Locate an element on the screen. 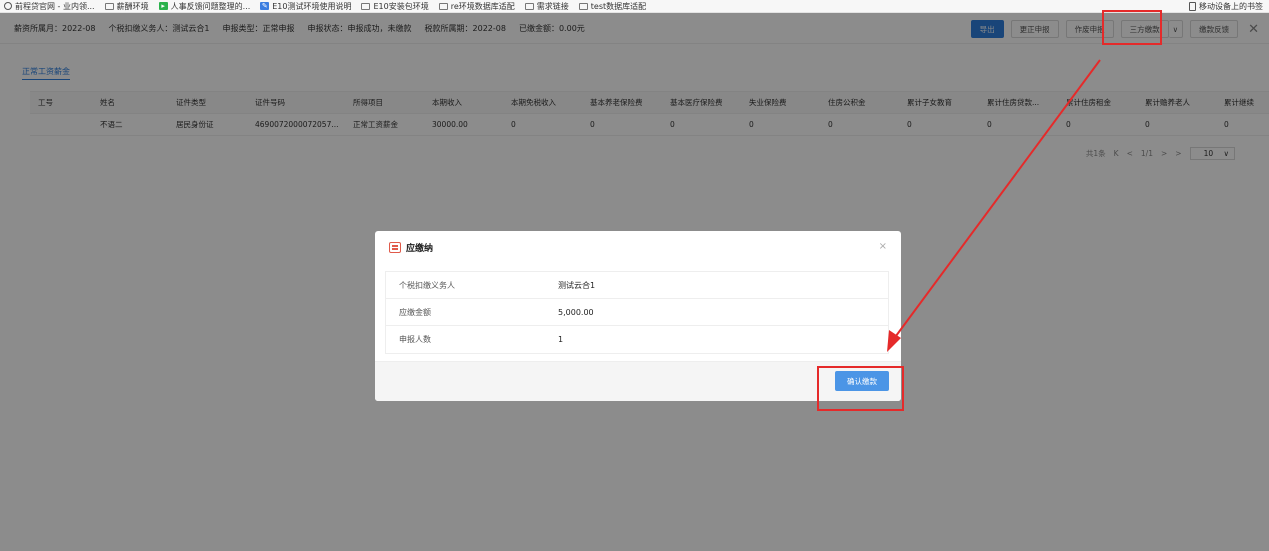 Image resolution: width=1269 pixels, height=551 pixels. bookmark-item: test数据库适配 is located at coordinates (612, 6).